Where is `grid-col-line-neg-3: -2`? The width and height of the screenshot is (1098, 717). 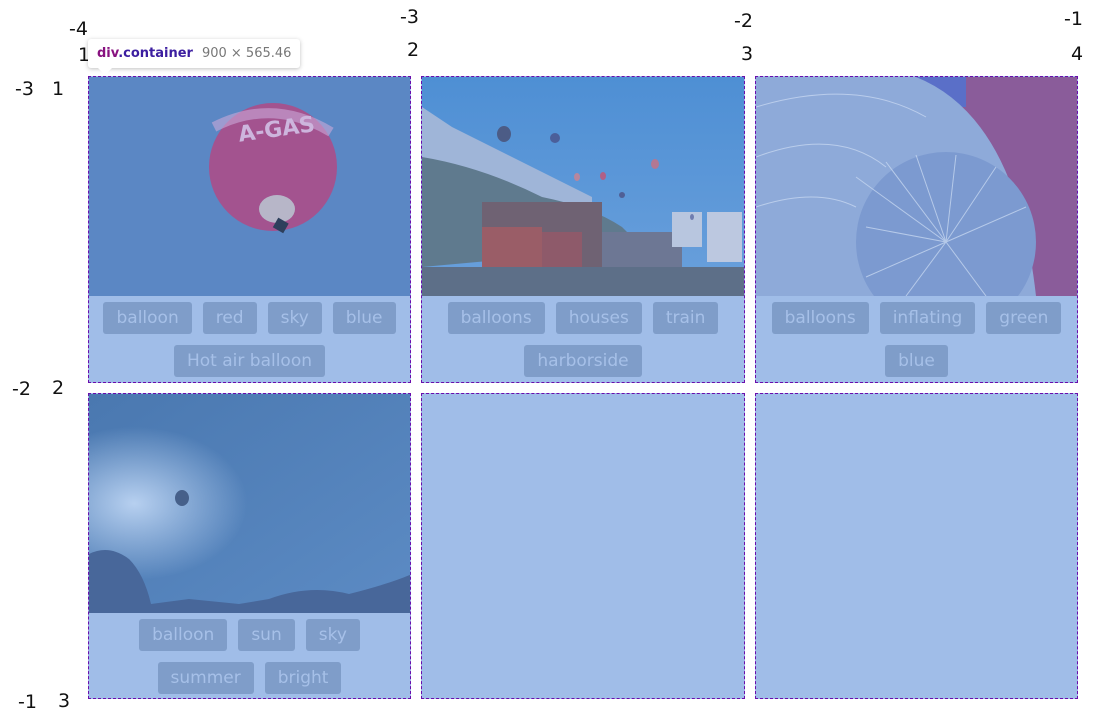 grid-col-line-neg-3: -2 is located at coordinates (743, 21).